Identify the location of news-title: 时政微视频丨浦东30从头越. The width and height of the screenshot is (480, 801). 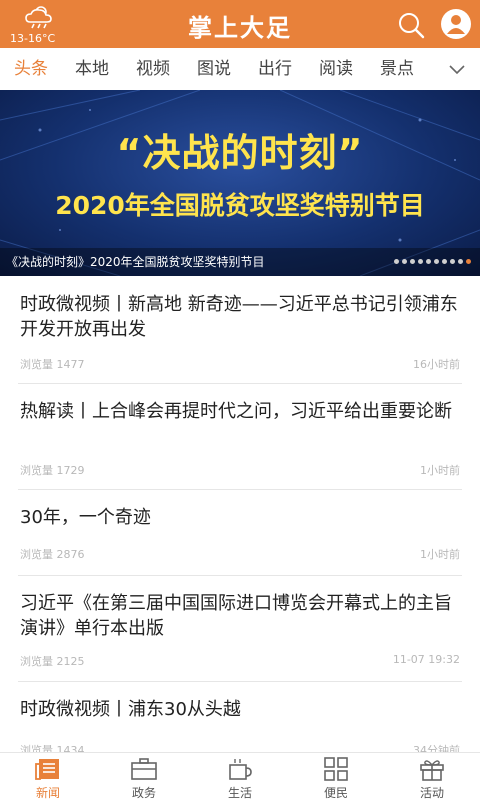
(240, 709).